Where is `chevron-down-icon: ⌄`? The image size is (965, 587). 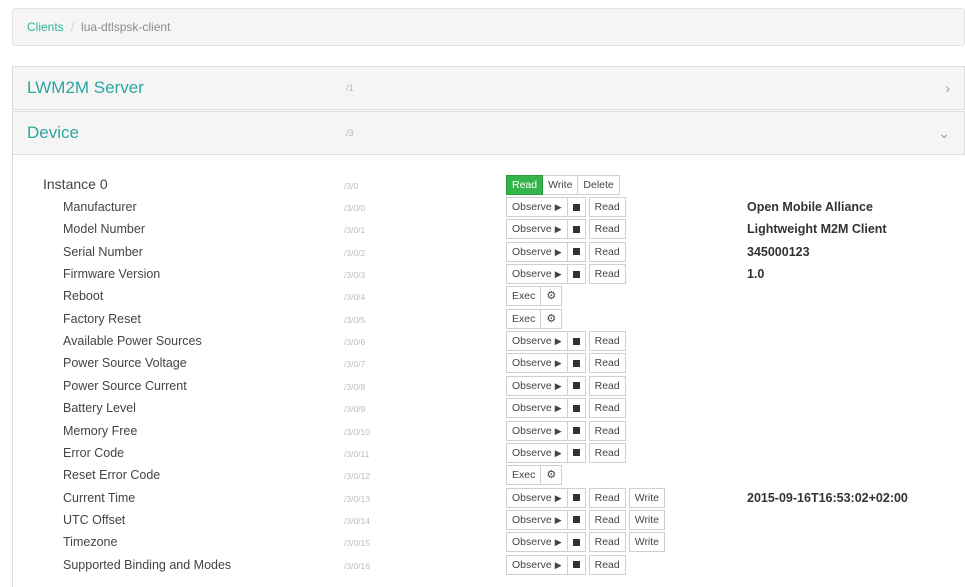
chevron-down-icon: ⌄ is located at coordinates (944, 133).